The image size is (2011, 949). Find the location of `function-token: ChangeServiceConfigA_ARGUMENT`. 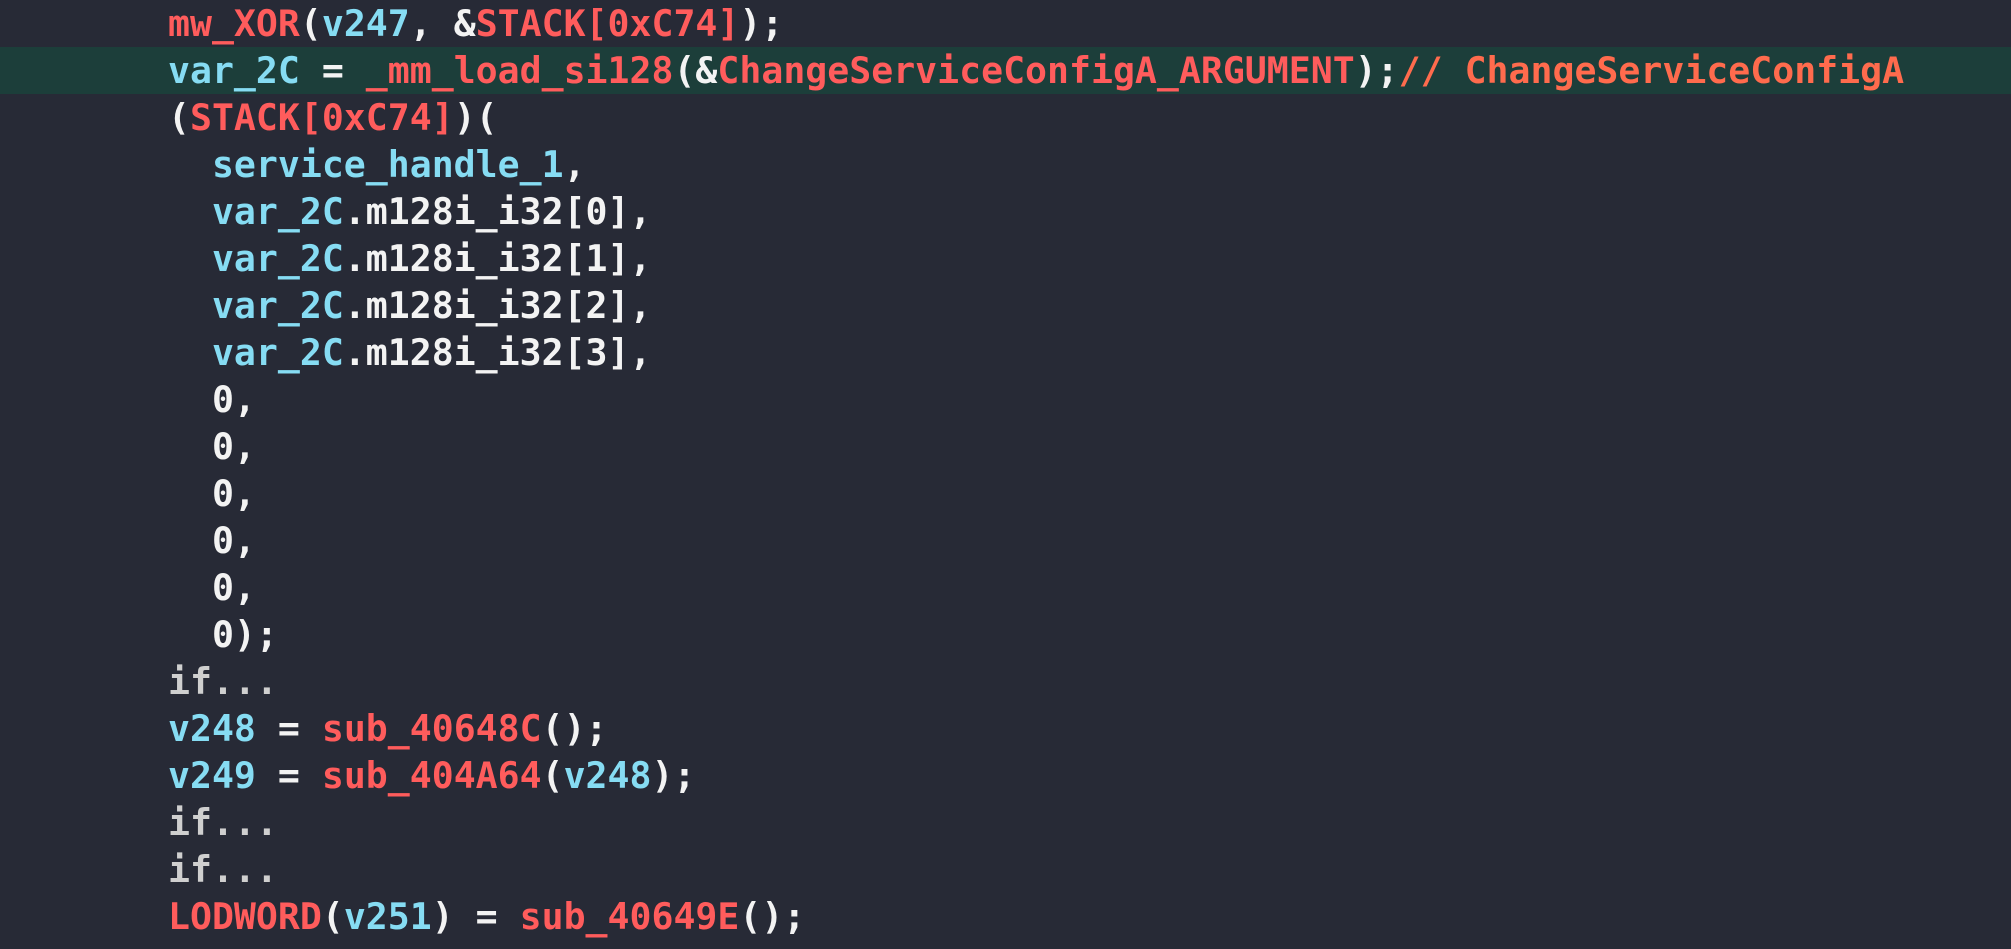

function-token: ChangeServiceConfigA_ARGUMENT is located at coordinates (1035, 70).